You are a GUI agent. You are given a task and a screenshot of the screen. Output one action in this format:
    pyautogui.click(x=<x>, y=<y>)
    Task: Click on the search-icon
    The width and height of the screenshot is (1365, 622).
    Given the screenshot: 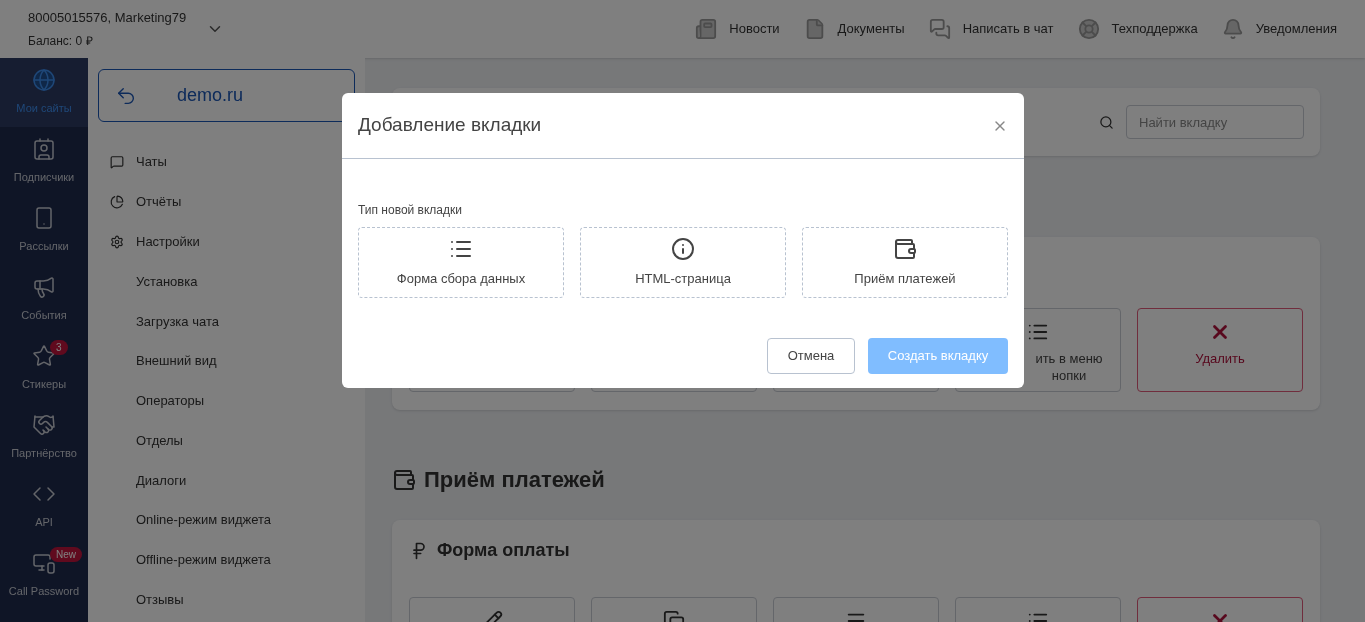 What is the action you would take?
    pyautogui.click(x=1106, y=122)
    